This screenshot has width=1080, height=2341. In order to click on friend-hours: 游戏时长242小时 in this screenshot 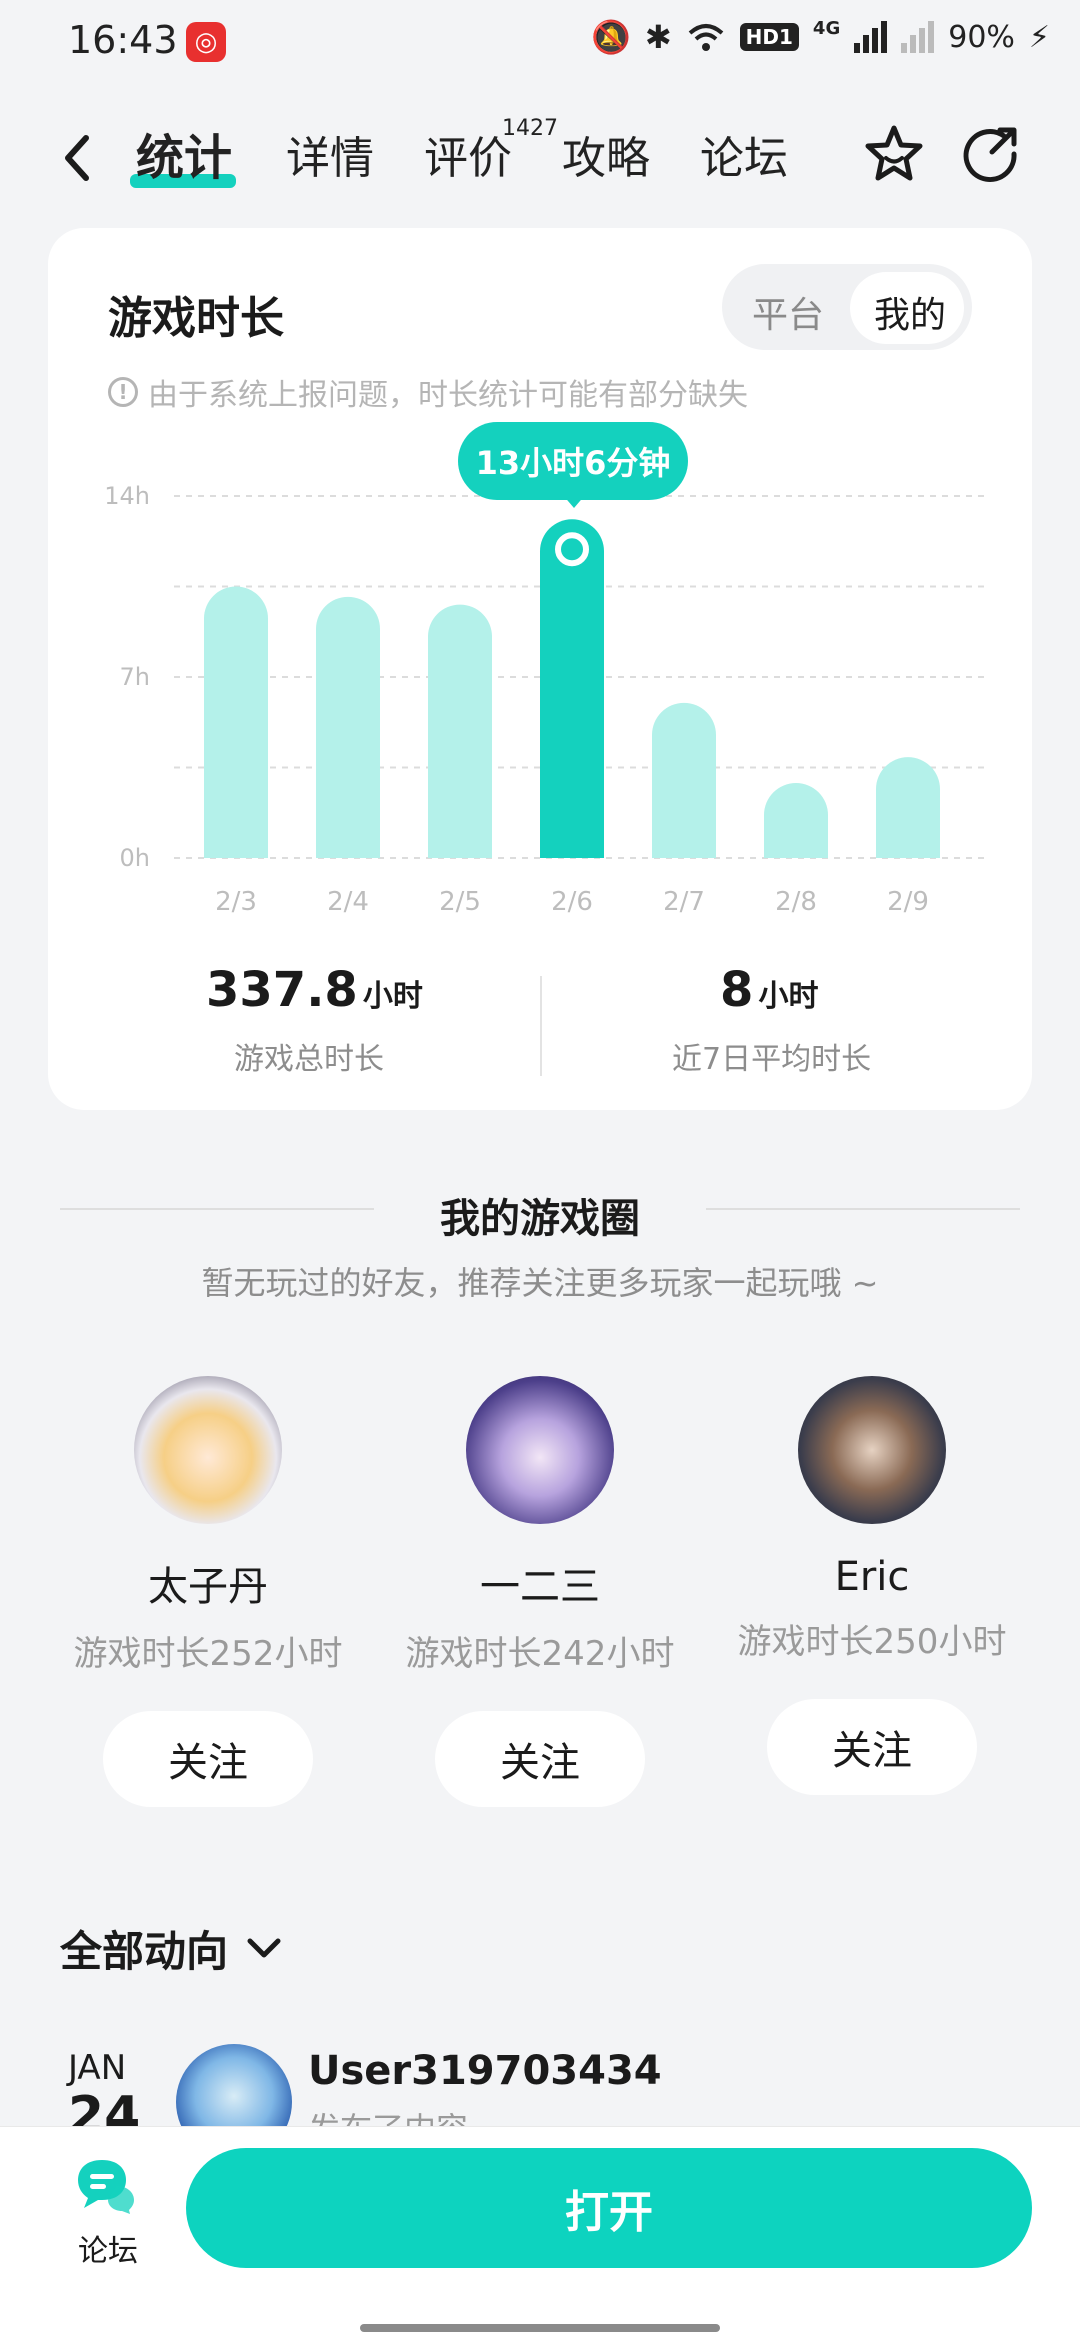, I will do `click(540, 1654)`.